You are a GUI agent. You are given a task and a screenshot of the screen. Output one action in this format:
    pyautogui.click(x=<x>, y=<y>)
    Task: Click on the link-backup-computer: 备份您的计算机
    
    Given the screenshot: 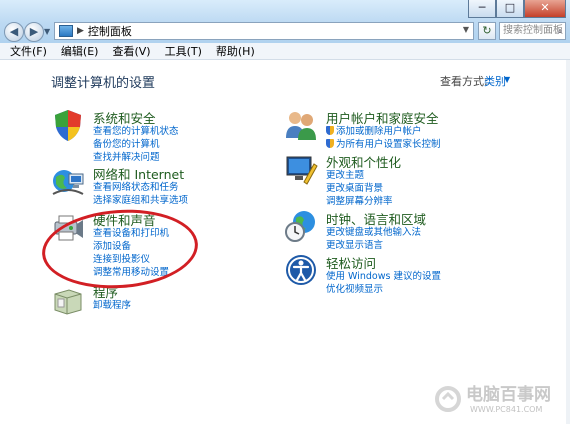 What is the action you would take?
    pyautogui.click(x=136, y=144)
    